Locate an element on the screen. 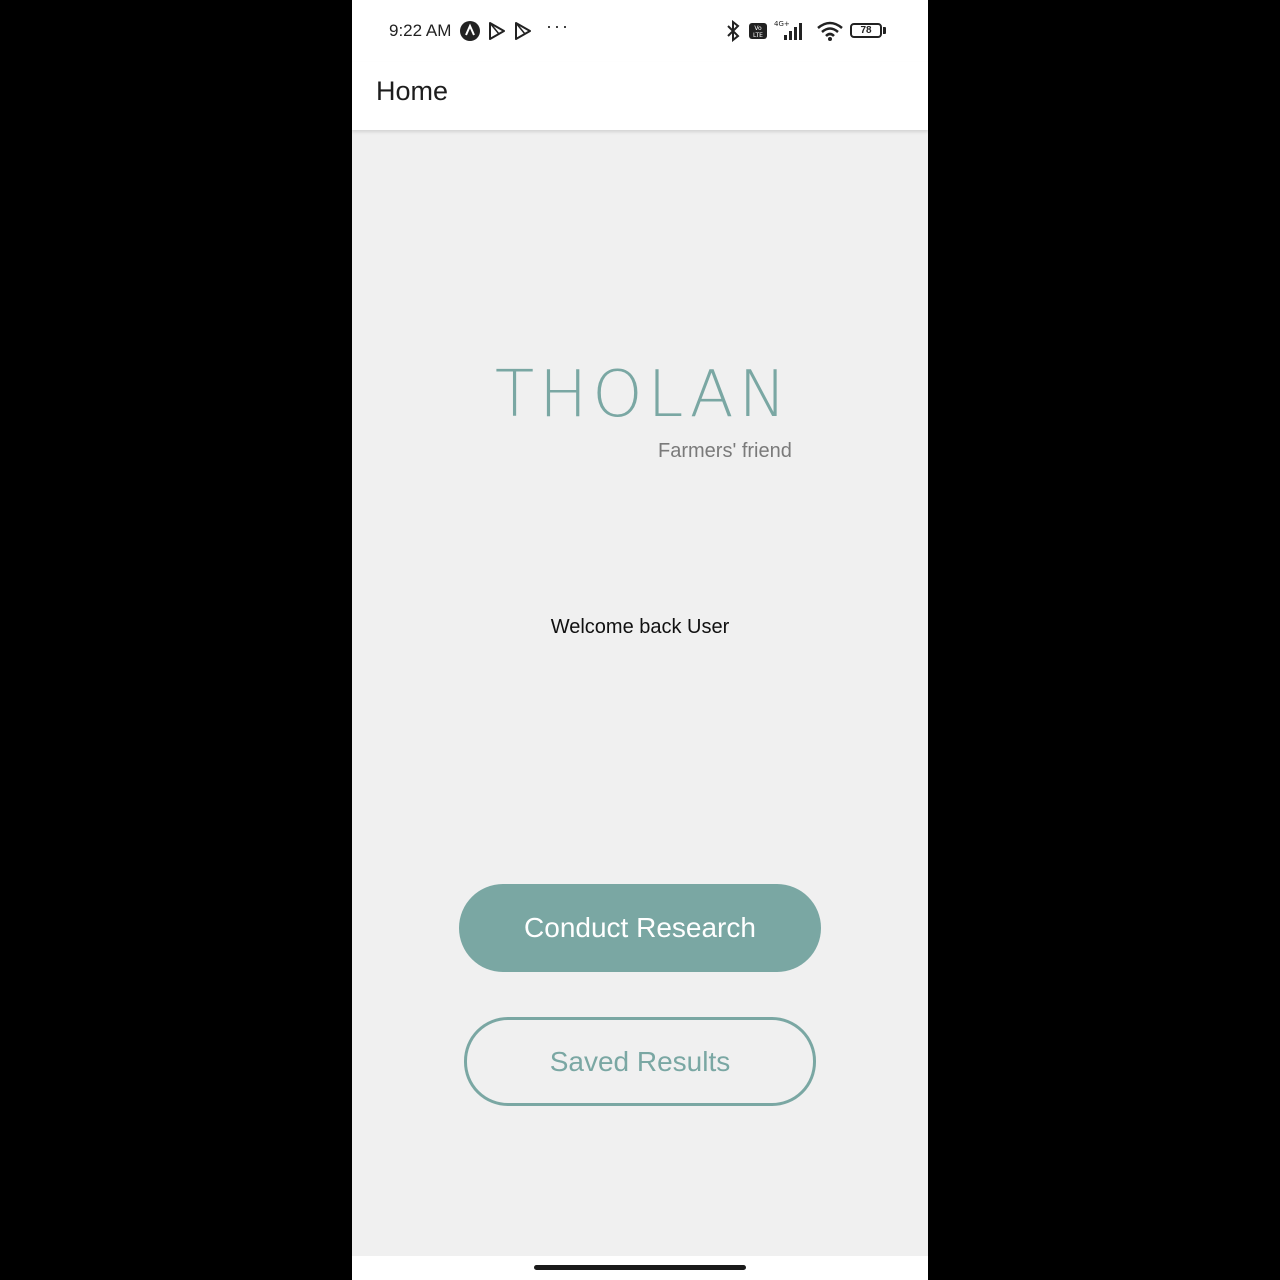 This screenshot has width=1280, height=1280. home-indicator is located at coordinates (640, 1267).